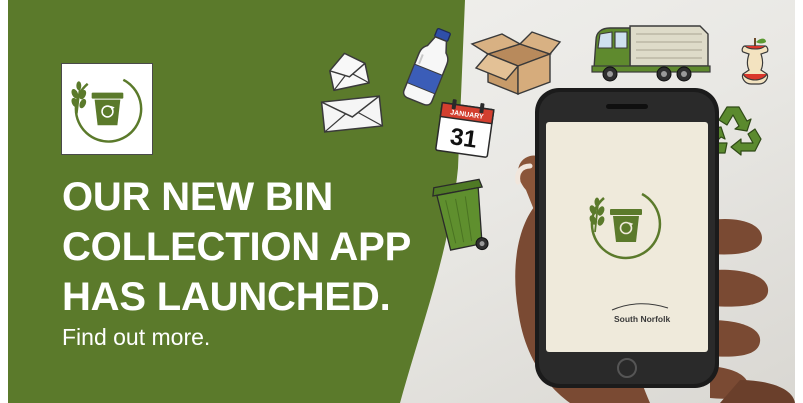 The width and height of the screenshot is (803, 403). Describe the element at coordinates (463, 138) in the screenshot. I see `calendar-day: 31` at that location.